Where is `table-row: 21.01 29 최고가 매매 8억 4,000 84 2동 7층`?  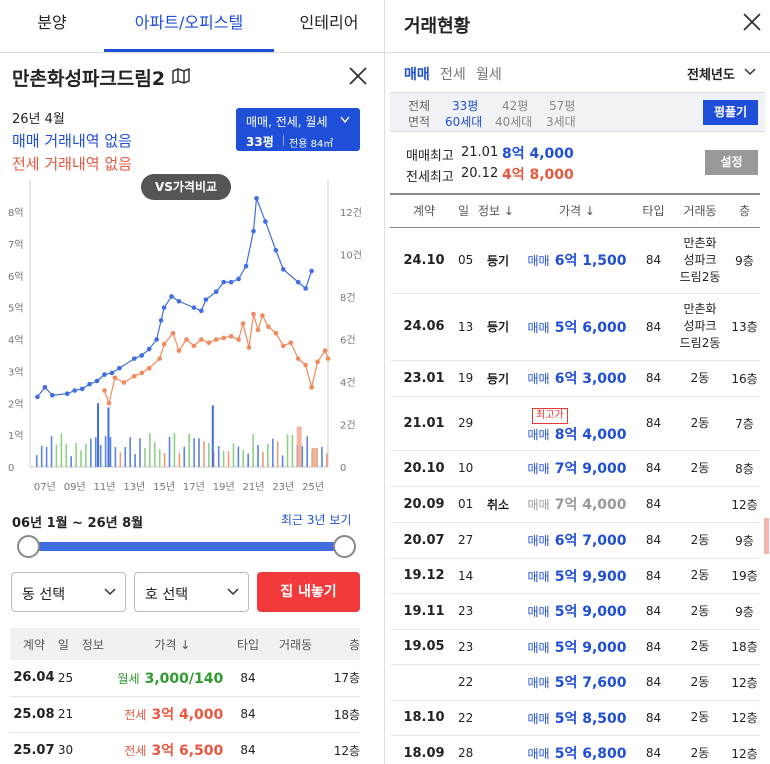 table-row: 21.01 29 최고가 매매 8억 4,000 84 2동 7층 is located at coordinates (575, 423).